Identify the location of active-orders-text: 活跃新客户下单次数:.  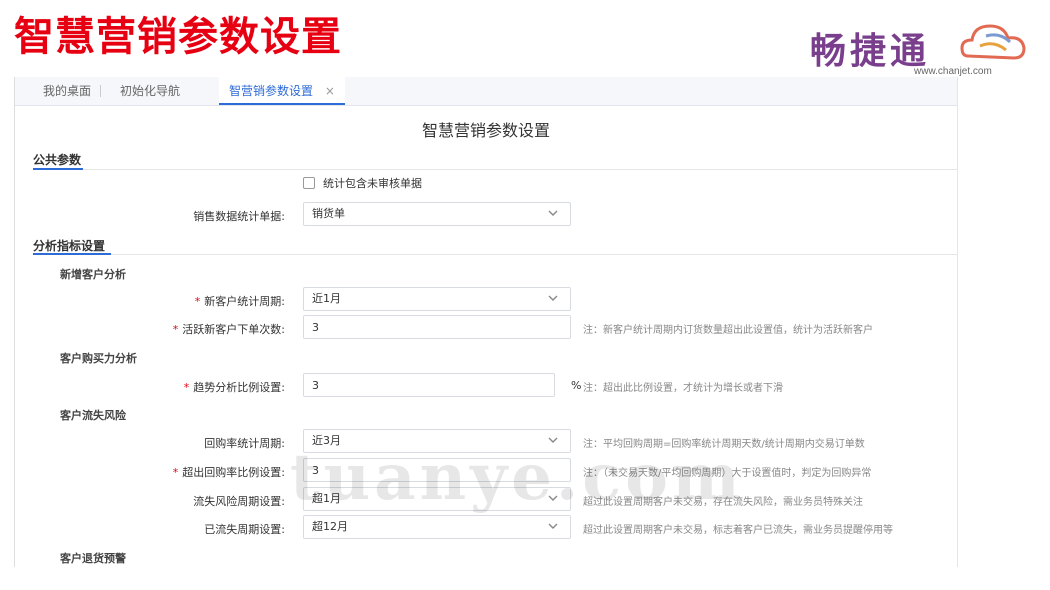
(233, 329).